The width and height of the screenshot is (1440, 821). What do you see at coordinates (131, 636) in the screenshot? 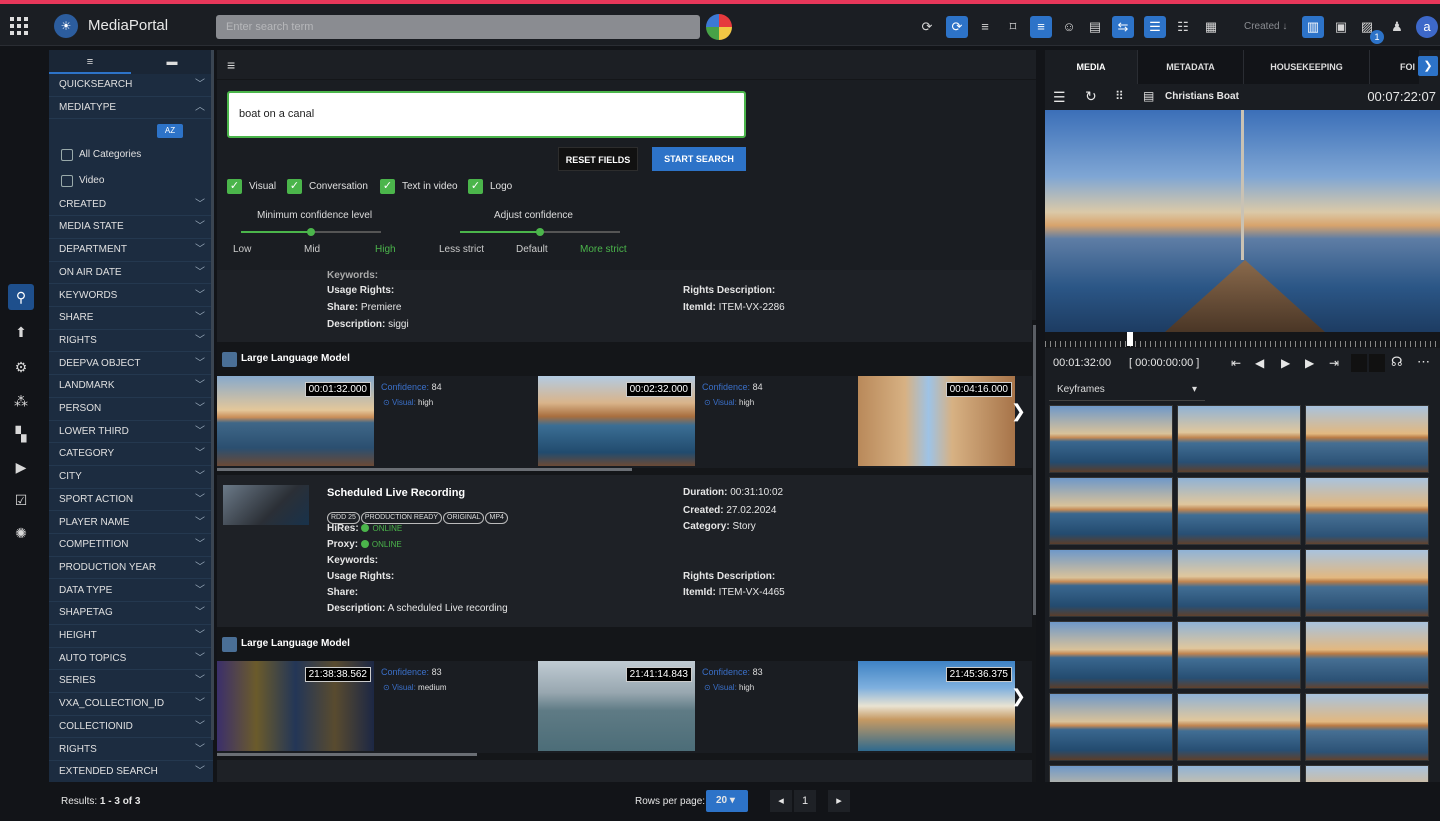
I see `filter-row-height: HEIGHT ﹀` at bounding box center [131, 636].